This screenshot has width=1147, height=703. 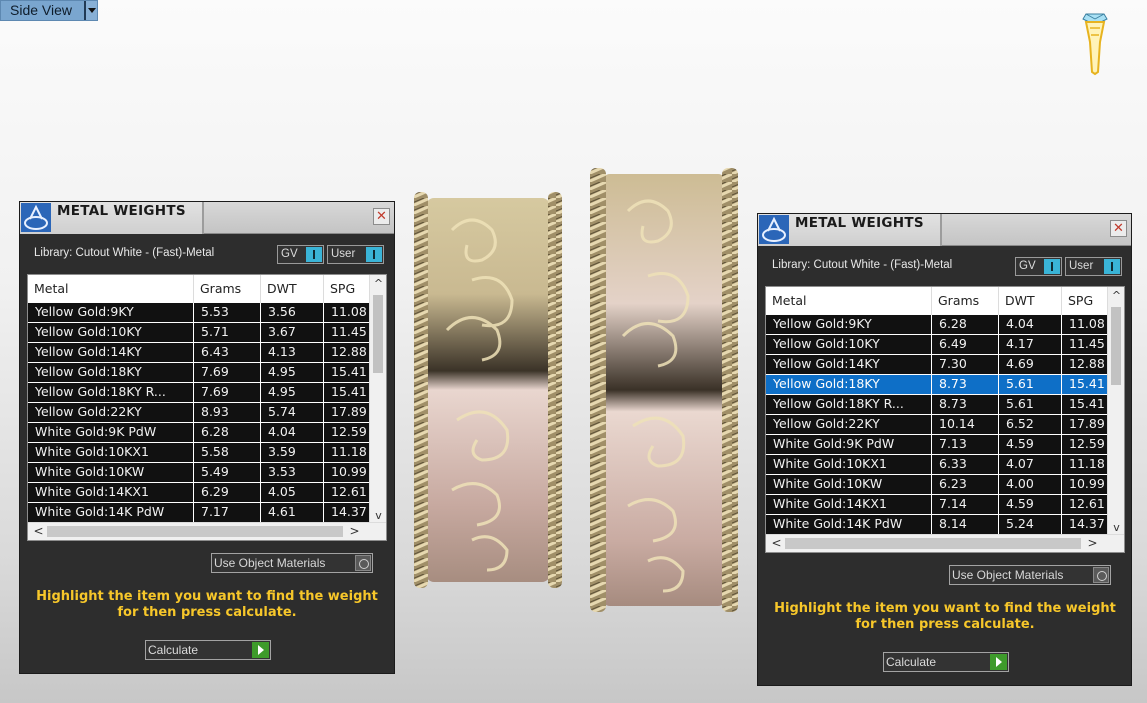 I want to click on table-row: Yellow Gold:18KY 7.69 4.95 15.41, so click(x=199, y=373).